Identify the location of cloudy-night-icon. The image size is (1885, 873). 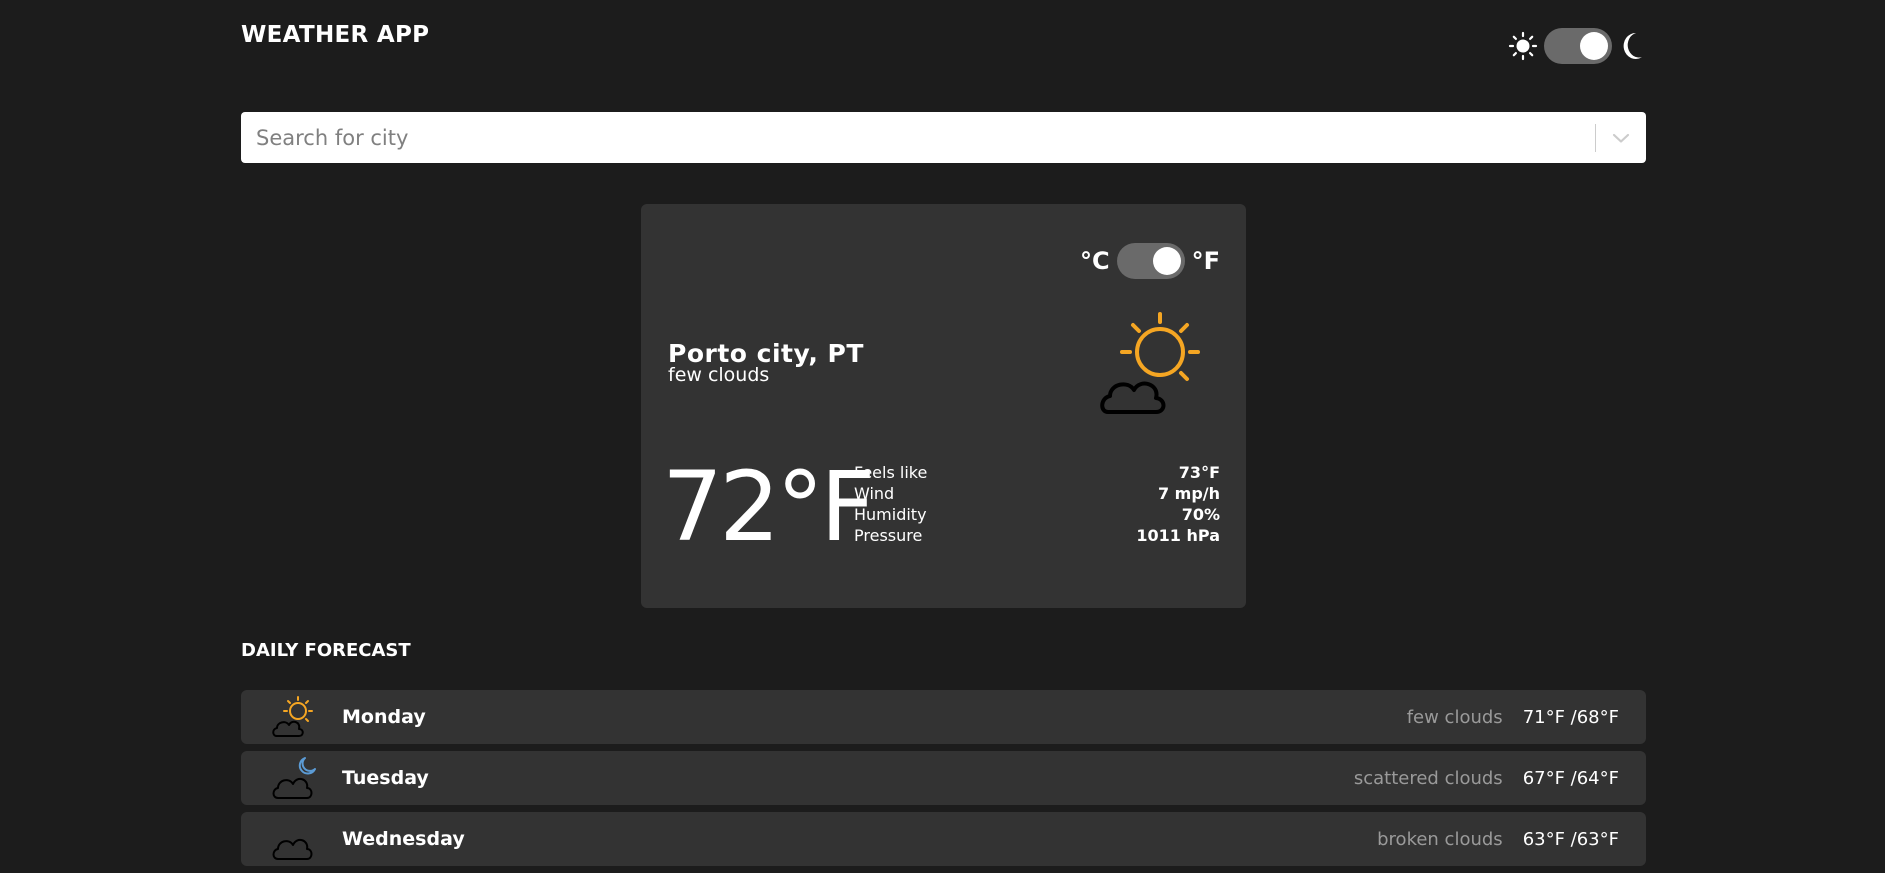
(294, 778).